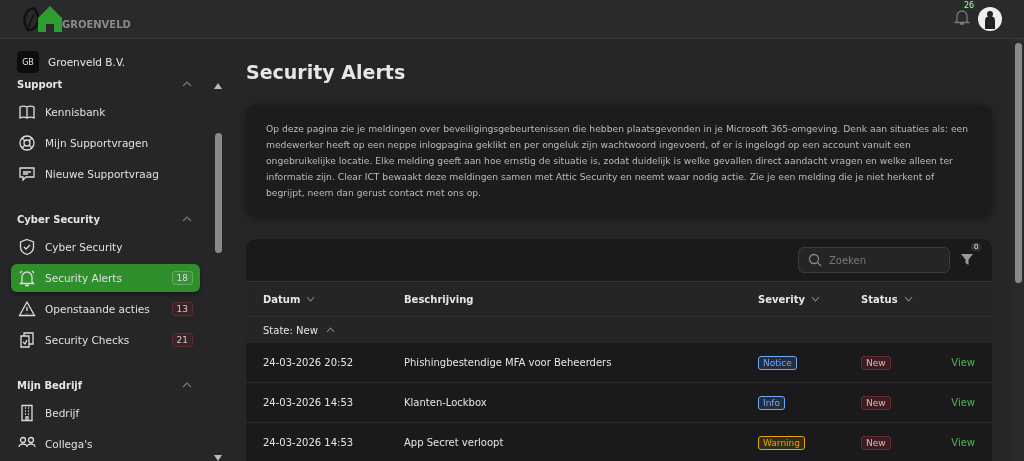  I want to click on section-heading: Cyber Security, so click(58, 219).